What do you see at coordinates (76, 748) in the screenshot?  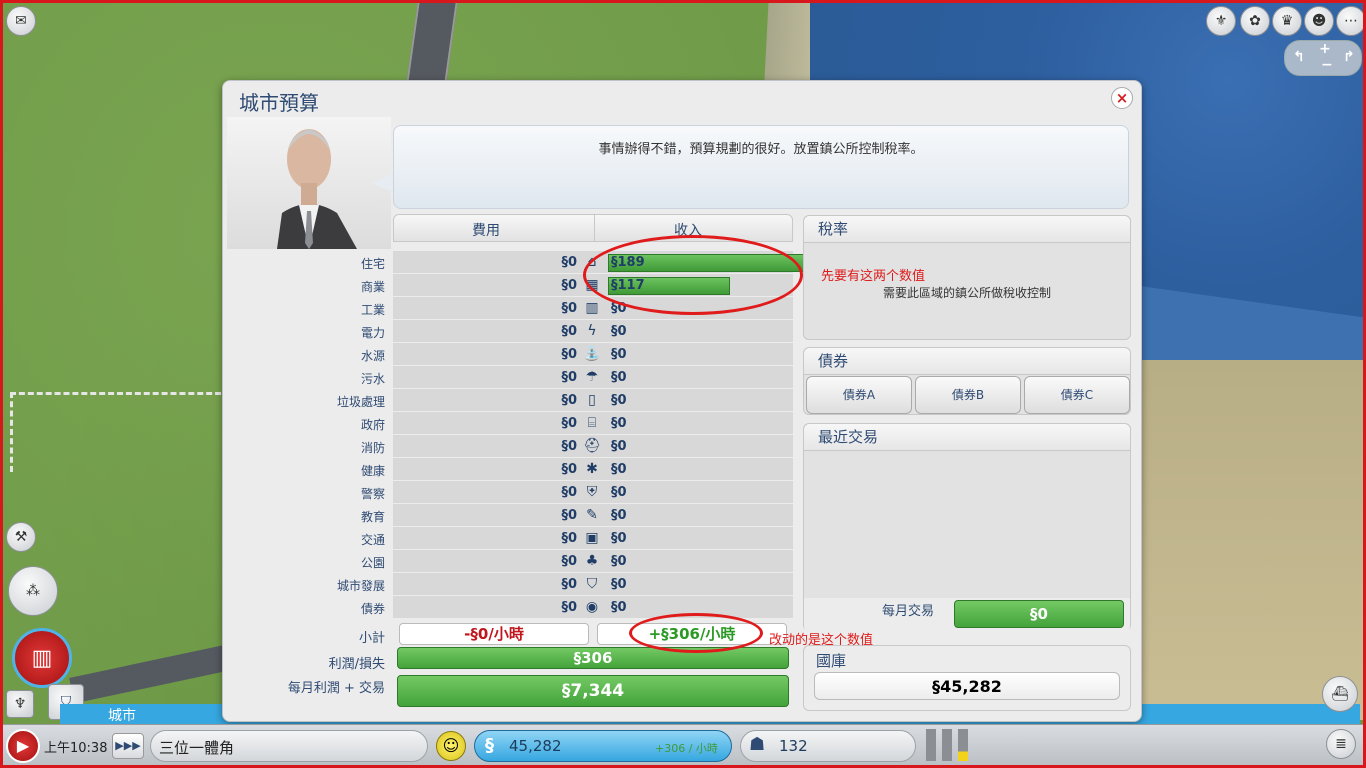 I see `game-time: 上午10:38` at bounding box center [76, 748].